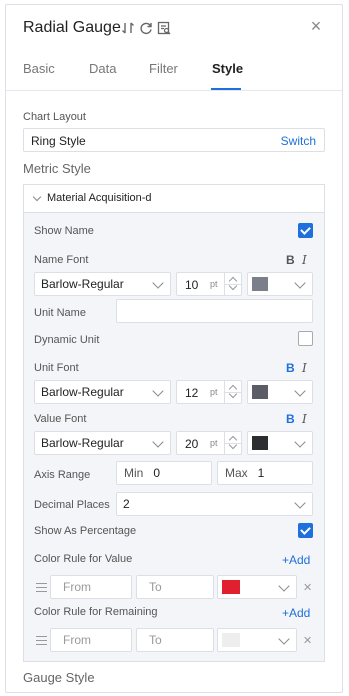 The width and height of the screenshot is (349, 696). What do you see at coordinates (260, 443) in the screenshot?
I see `value-font-color-swatch` at bounding box center [260, 443].